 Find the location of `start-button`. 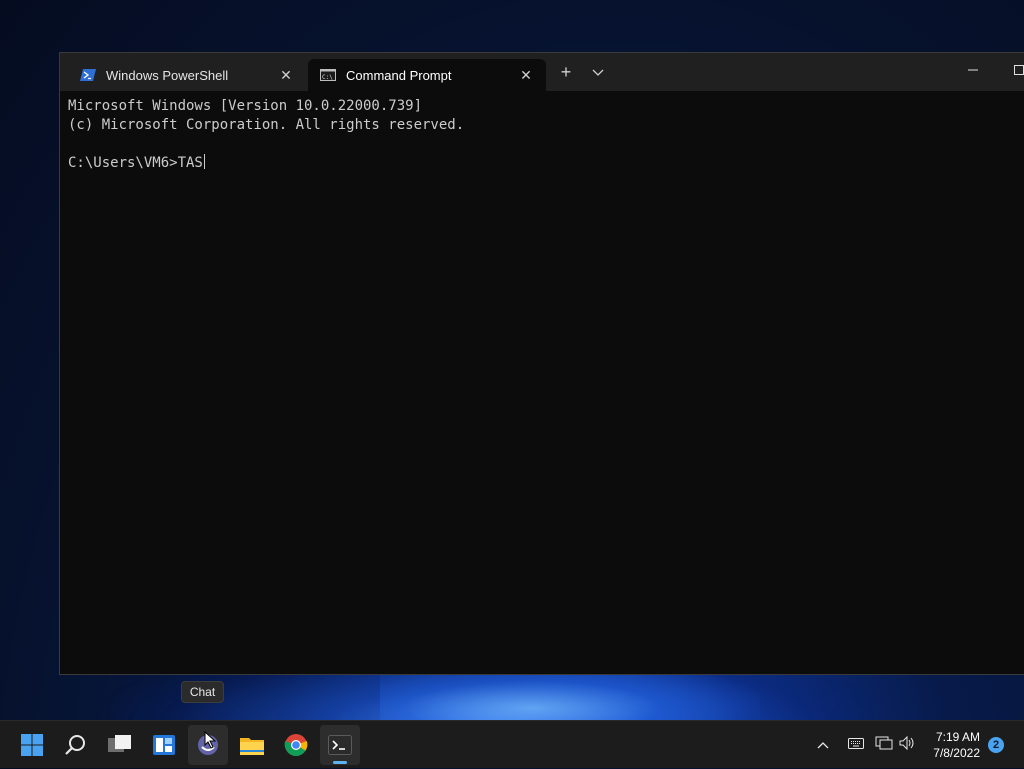

start-button is located at coordinates (32, 745).